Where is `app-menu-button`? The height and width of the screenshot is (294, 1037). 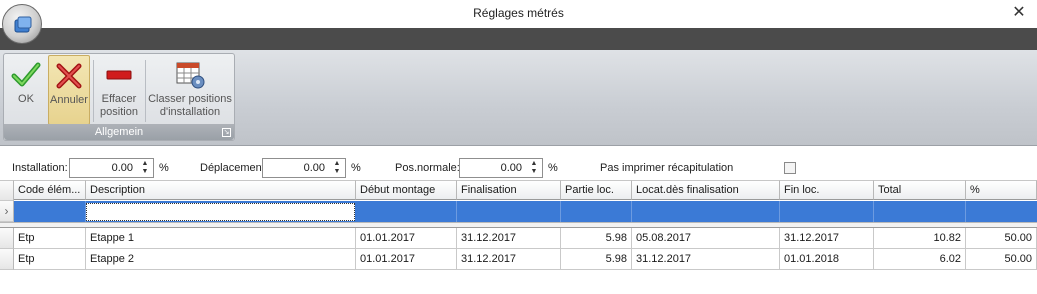 app-menu-button is located at coordinates (22, 24).